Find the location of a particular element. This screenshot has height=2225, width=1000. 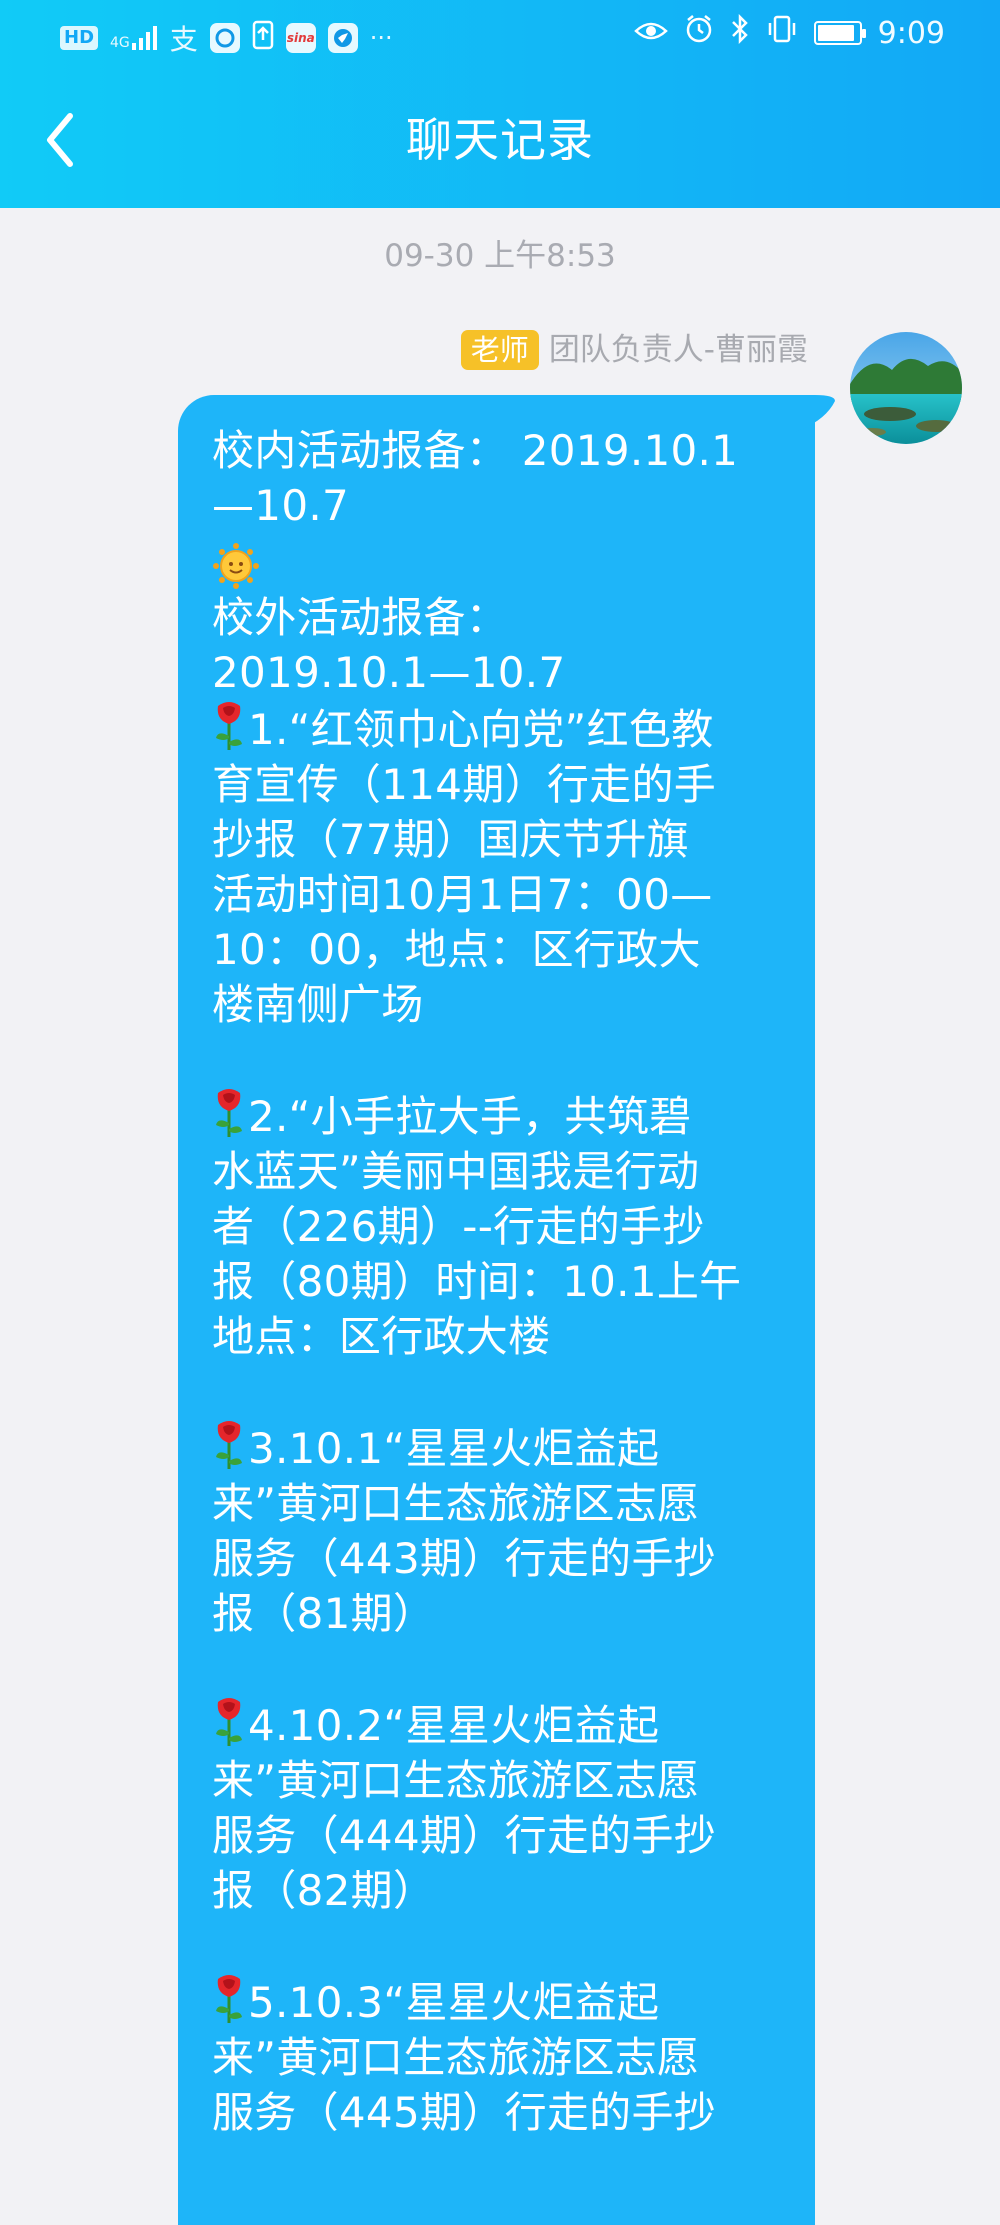

avatar is located at coordinates (906, 388).